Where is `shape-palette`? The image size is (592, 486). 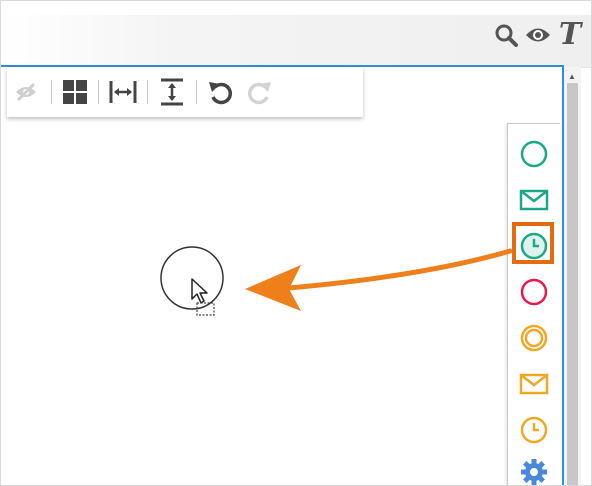
shape-palette is located at coordinates (533, 304).